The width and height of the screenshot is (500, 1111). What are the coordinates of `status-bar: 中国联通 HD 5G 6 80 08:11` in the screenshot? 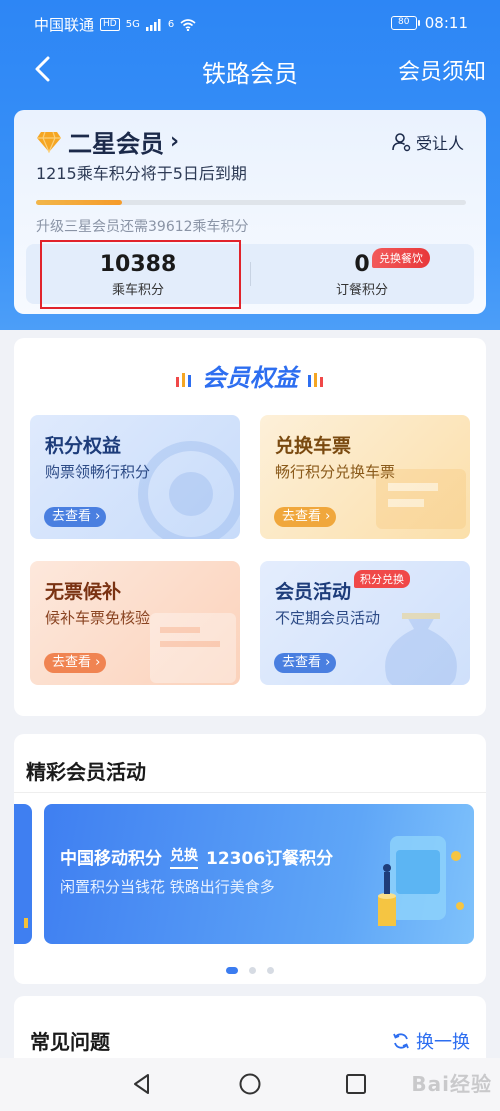 It's located at (250, 23).